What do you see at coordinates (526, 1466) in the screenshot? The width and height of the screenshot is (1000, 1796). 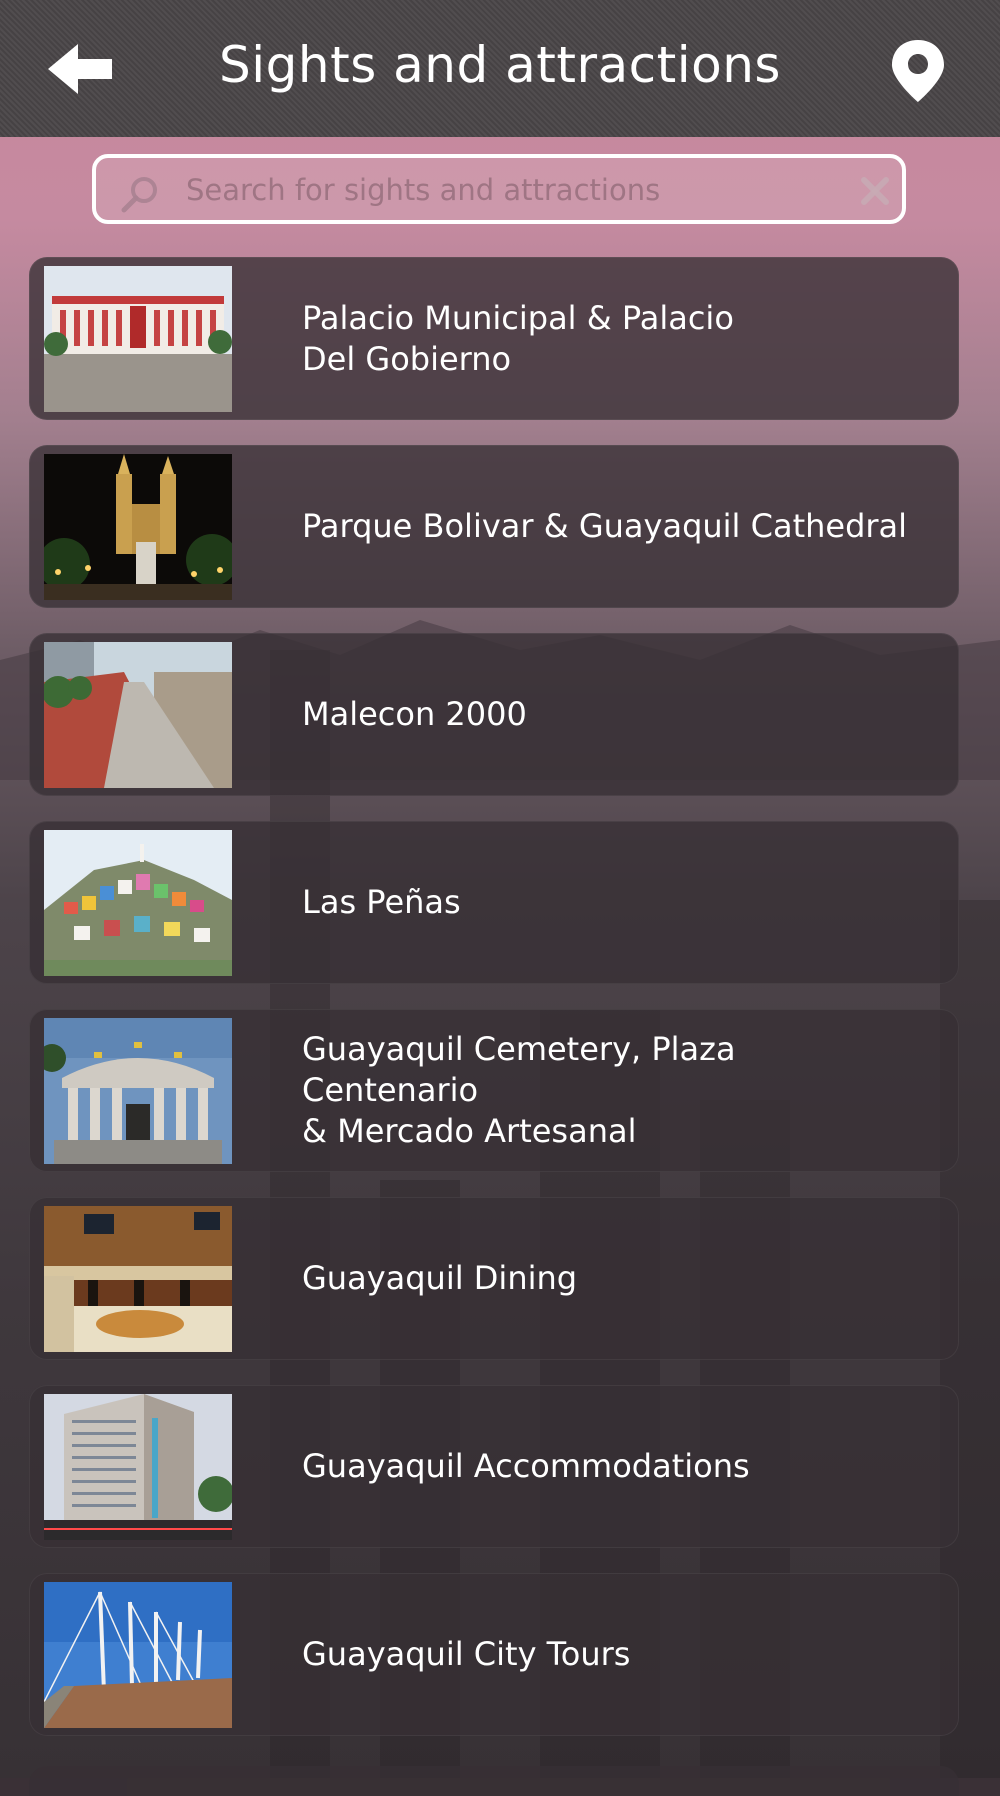 I see `list-item-label: Guayaquil Accommodations` at bounding box center [526, 1466].